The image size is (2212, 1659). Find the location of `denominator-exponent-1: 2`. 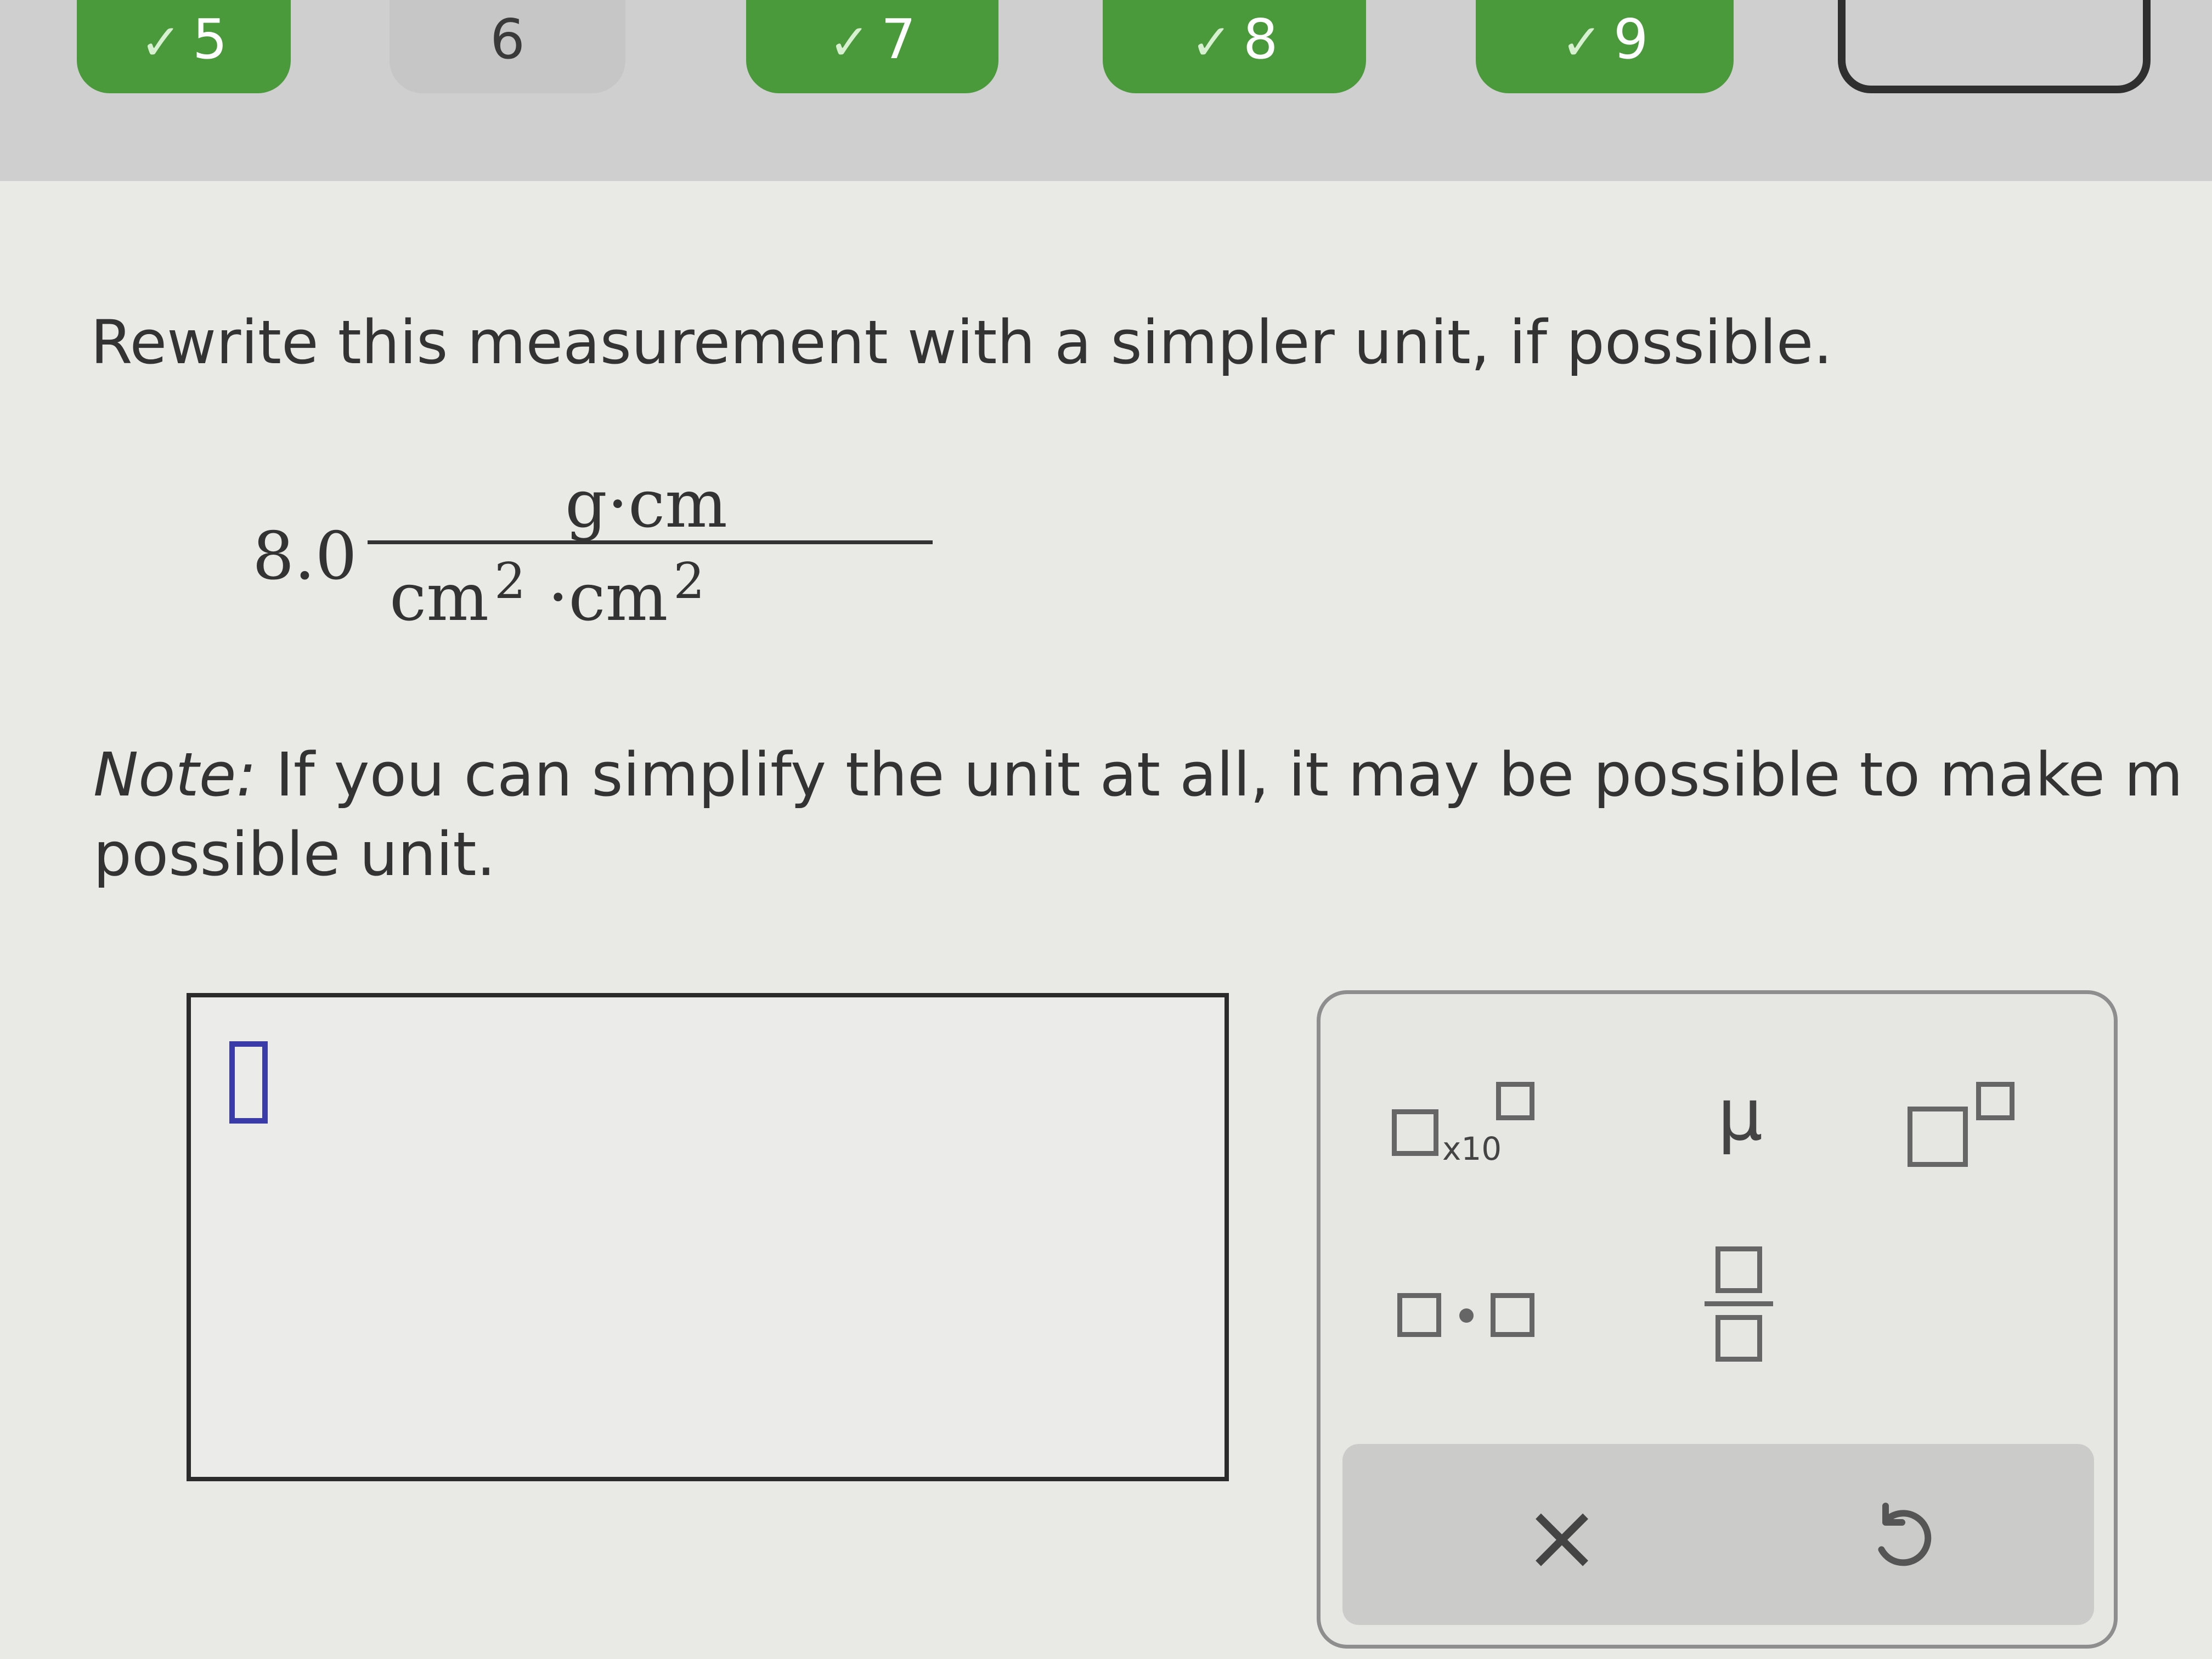

denominator-exponent-1: 2 is located at coordinates (510, 581).